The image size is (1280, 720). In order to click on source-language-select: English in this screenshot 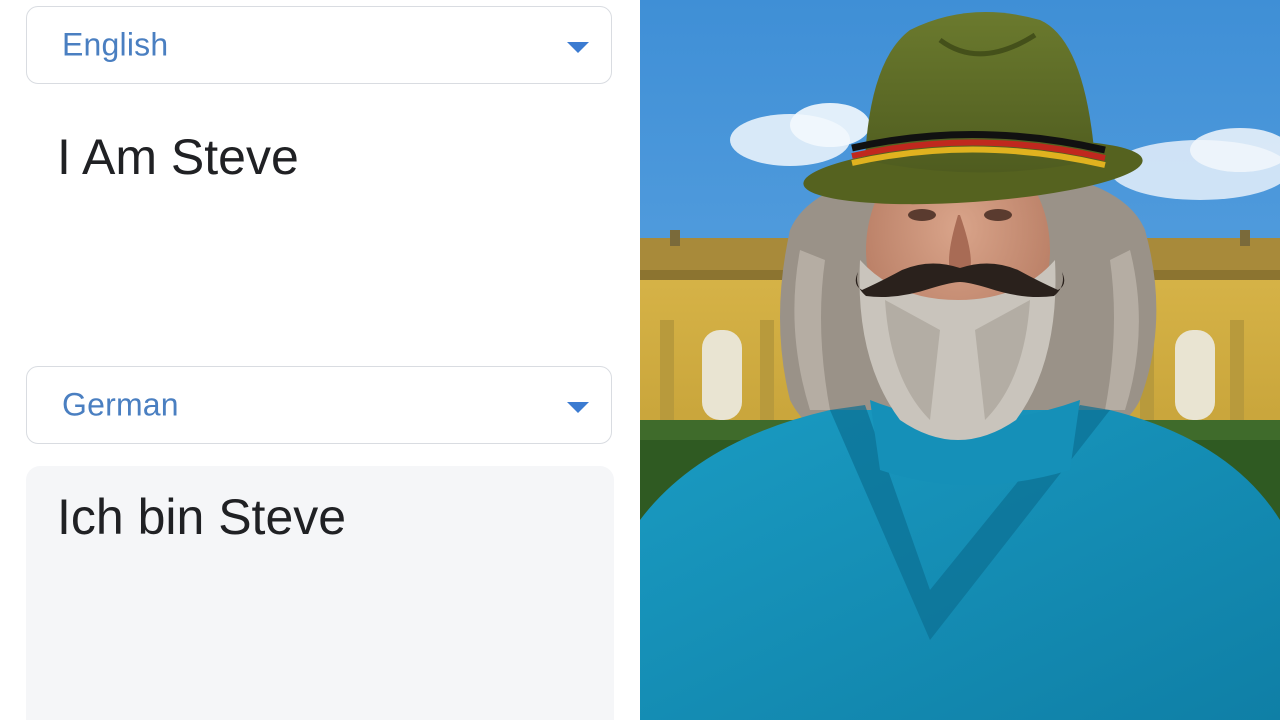, I will do `click(319, 45)`.